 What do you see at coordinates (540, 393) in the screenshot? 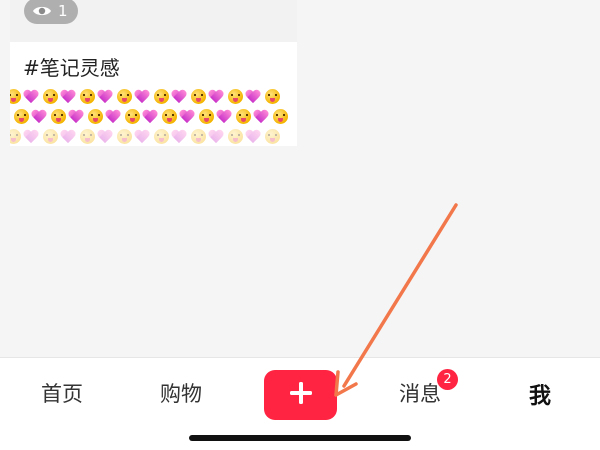
I see `tab-me: 我` at bounding box center [540, 393].